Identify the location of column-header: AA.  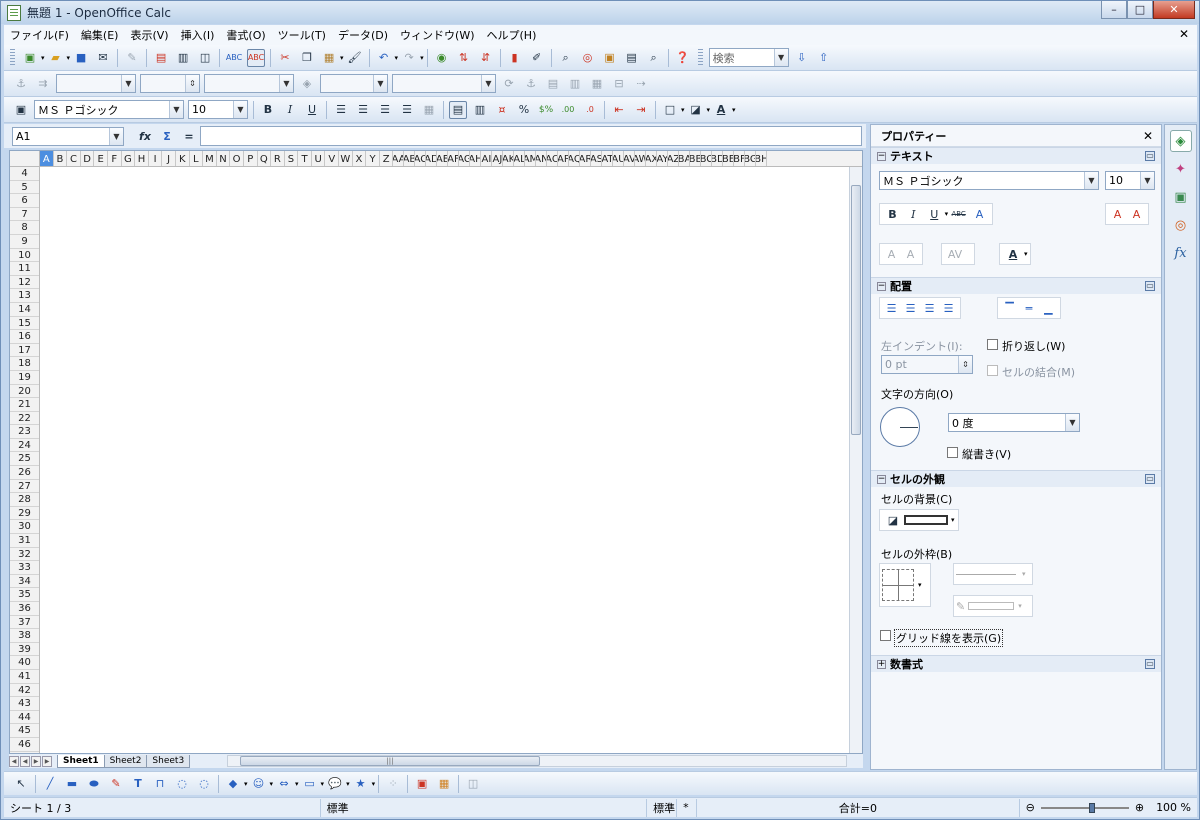
(399, 158).